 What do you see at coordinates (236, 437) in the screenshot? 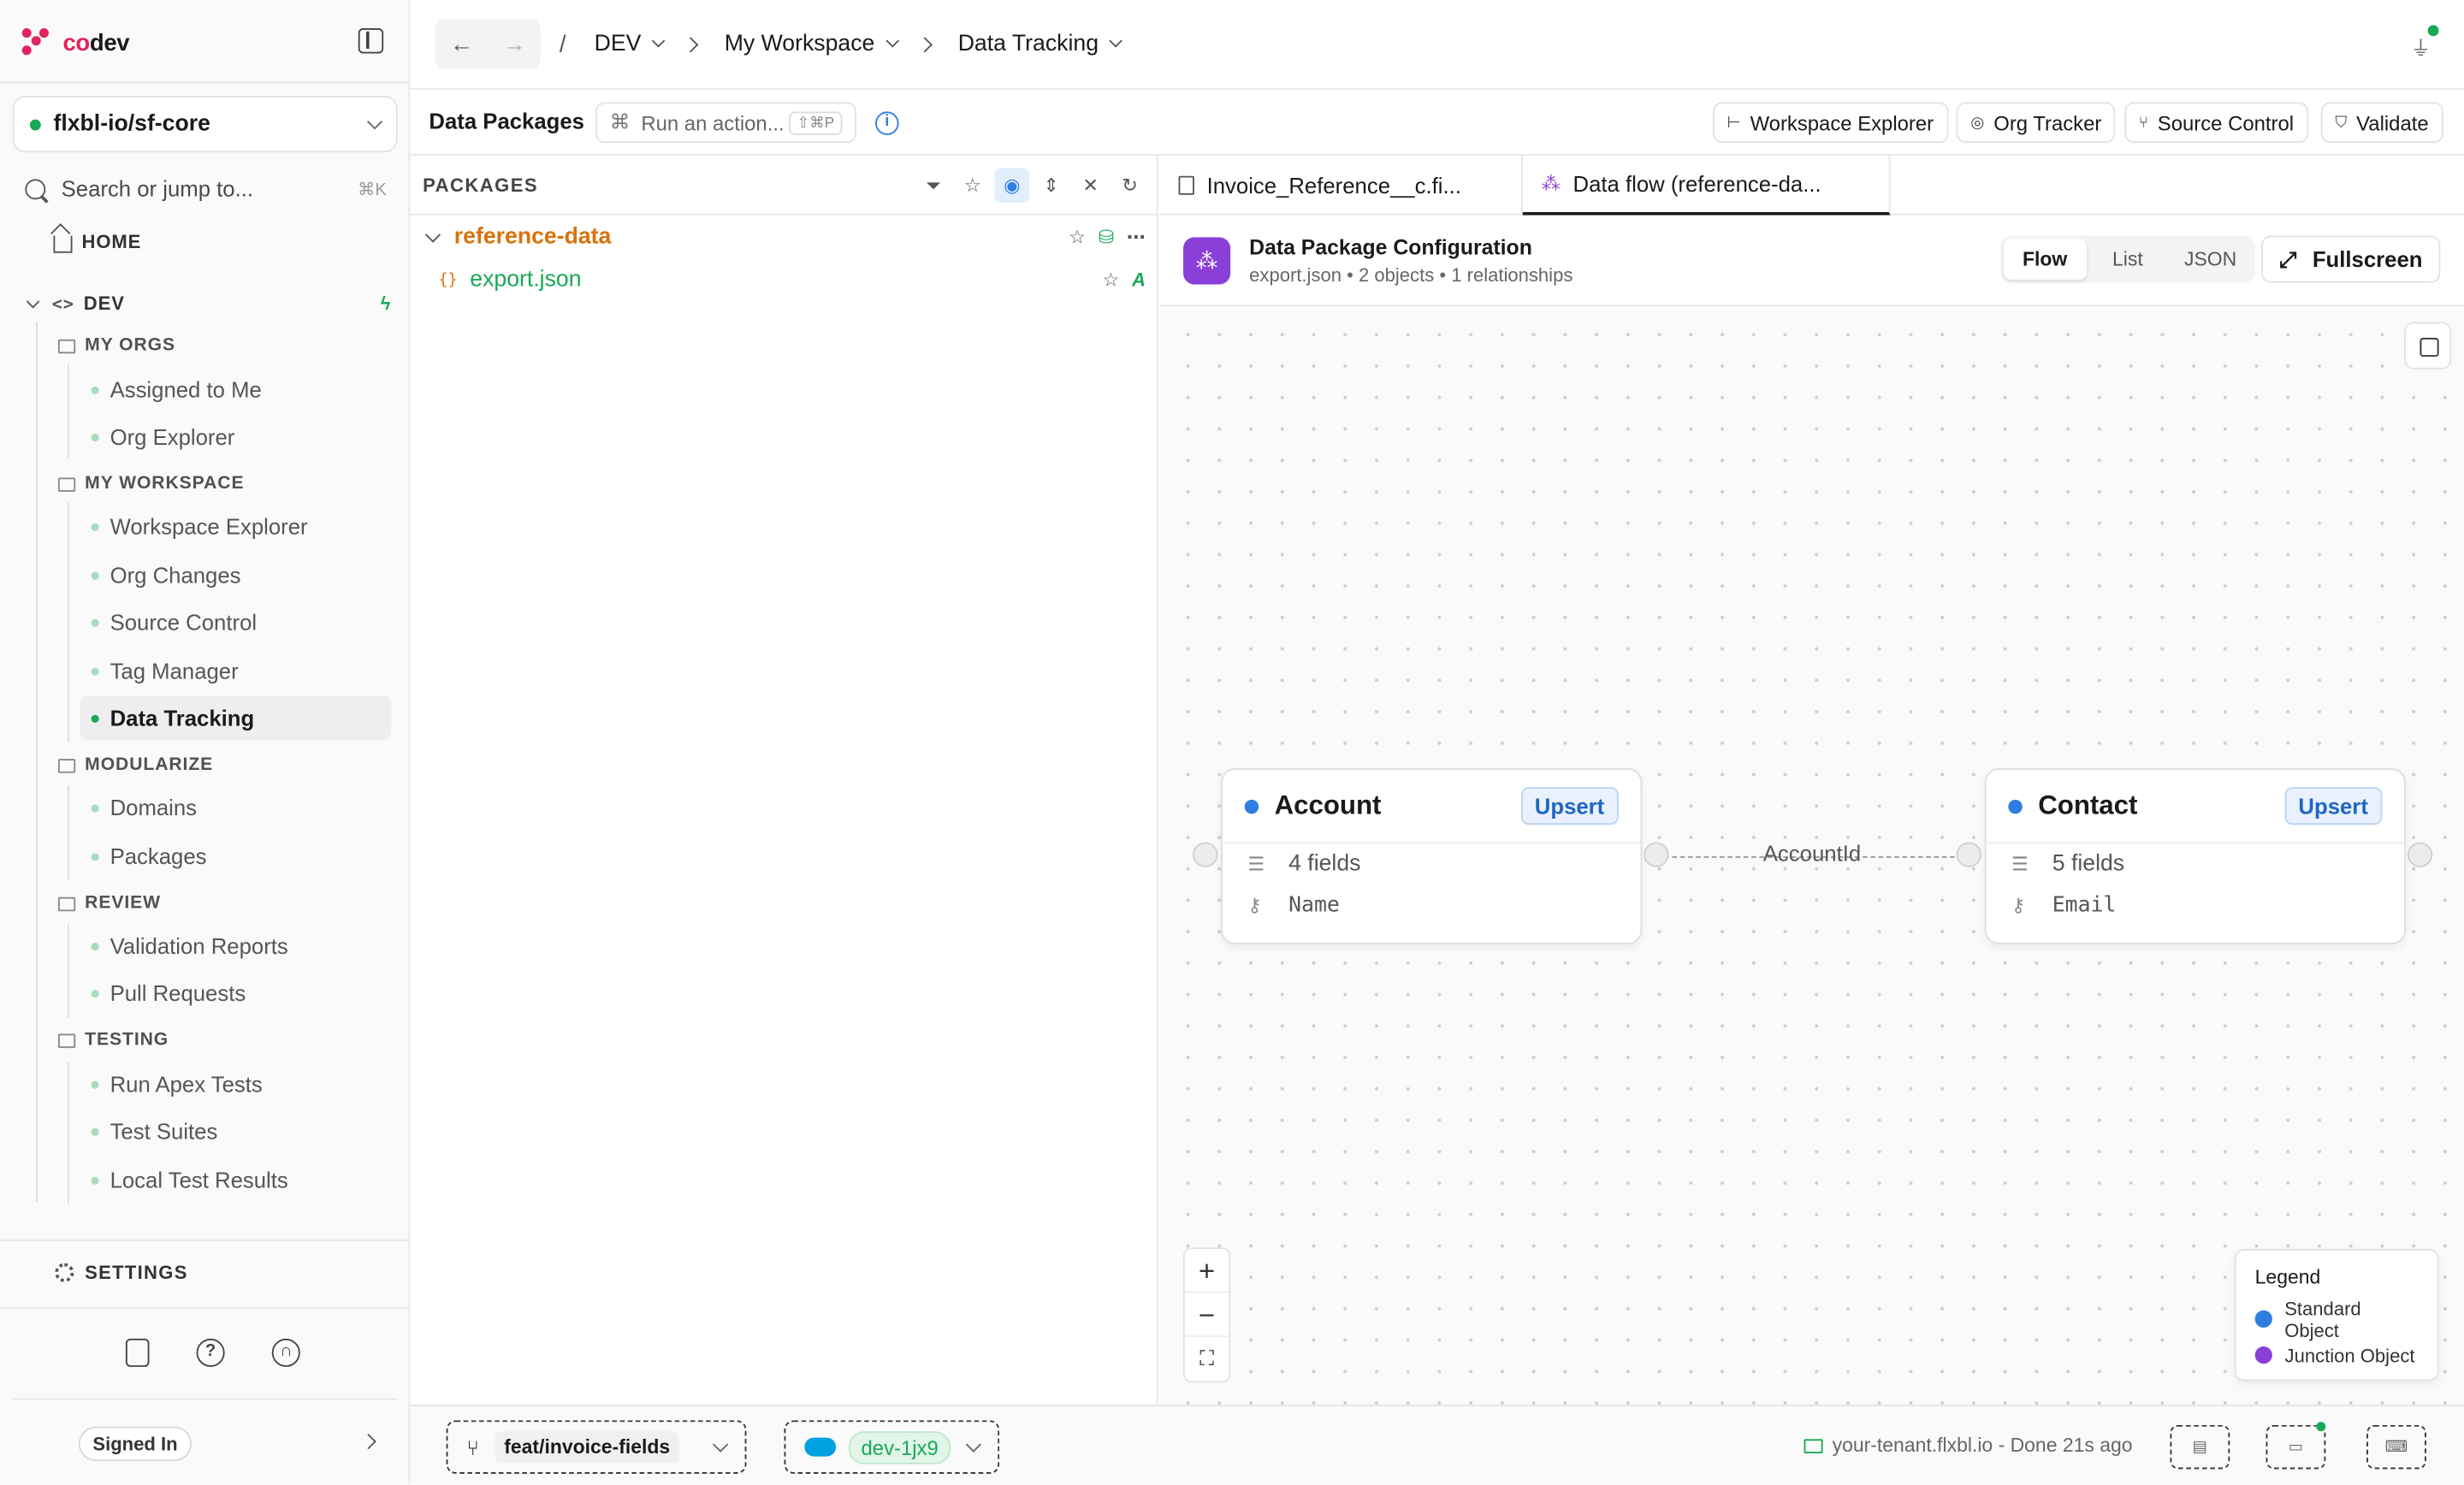
I see `sidebar-item-org-explorer: Org Explorer` at bounding box center [236, 437].